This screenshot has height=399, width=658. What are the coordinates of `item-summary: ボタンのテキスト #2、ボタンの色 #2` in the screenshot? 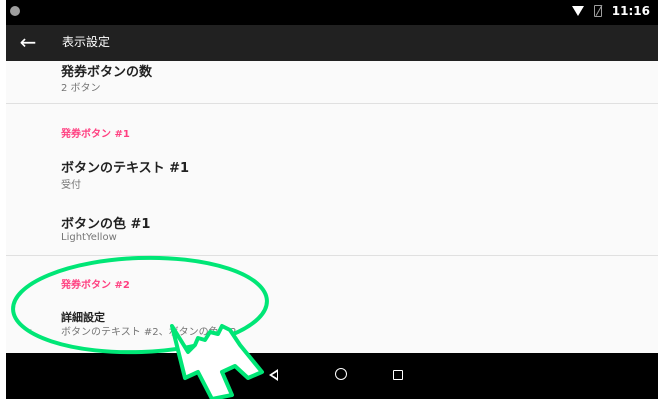 It's located at (149, 332).